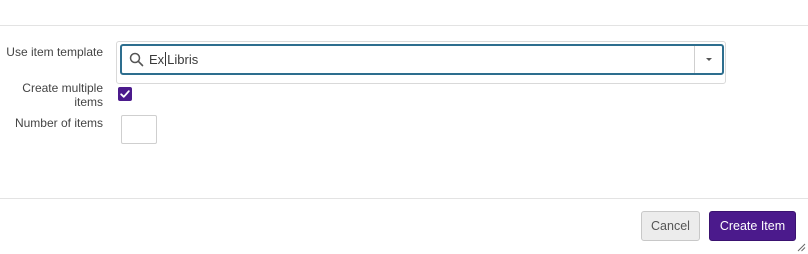 The width and height of the screenshot is (808, 254). Describe the element at coordinates (404, 25) in the screenshot. I see `header-divider` at that location.